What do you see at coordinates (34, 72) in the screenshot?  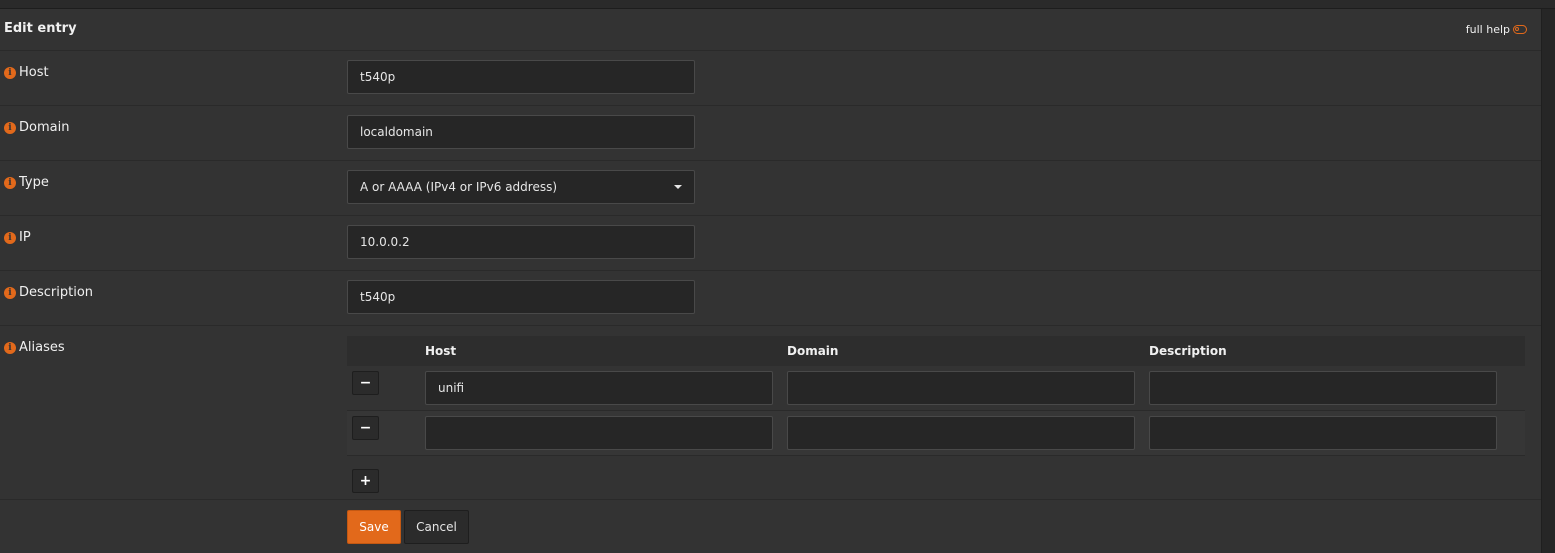 I see `host-label-text: Host` at bounding box center [34, 72].